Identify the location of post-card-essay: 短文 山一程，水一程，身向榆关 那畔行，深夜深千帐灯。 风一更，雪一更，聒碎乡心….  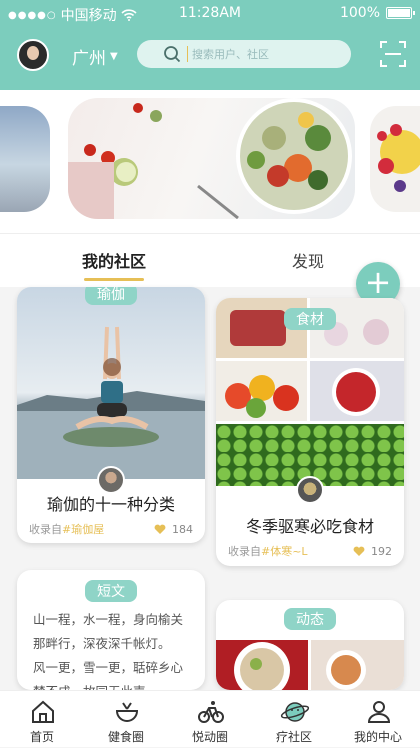
(111, 630).